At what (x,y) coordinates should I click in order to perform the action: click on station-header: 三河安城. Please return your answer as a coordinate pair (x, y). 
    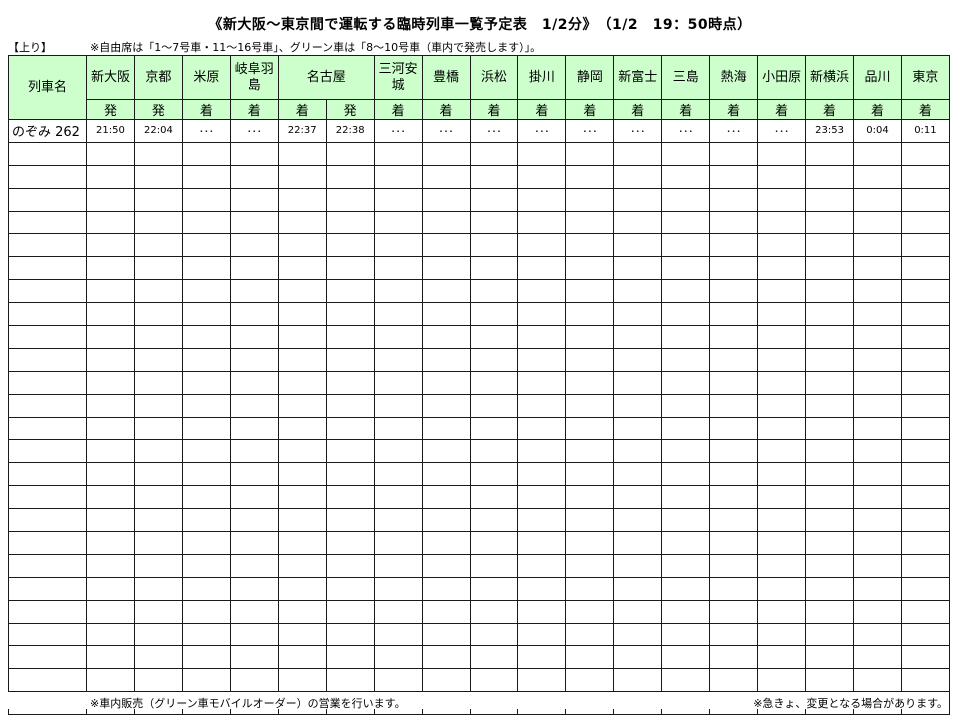
    Looking at the image, I should click on (398, 77).